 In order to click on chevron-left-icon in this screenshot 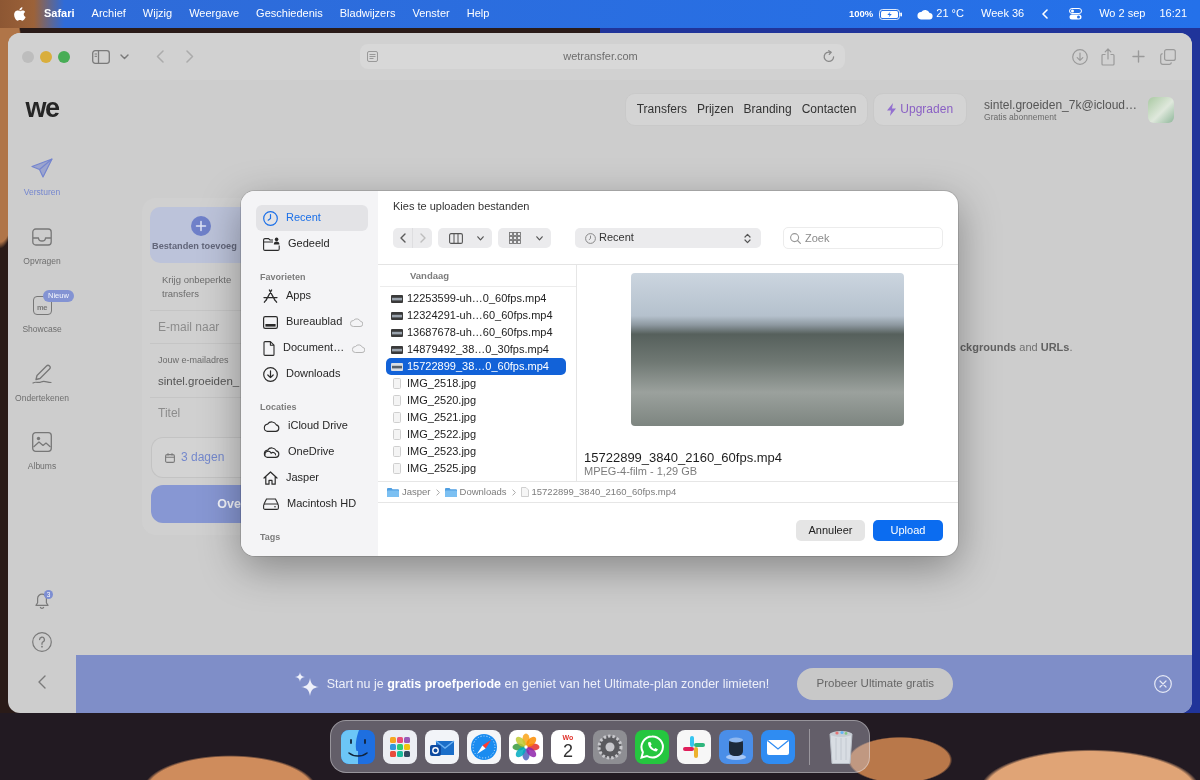, I will do `click(42, 682)`.